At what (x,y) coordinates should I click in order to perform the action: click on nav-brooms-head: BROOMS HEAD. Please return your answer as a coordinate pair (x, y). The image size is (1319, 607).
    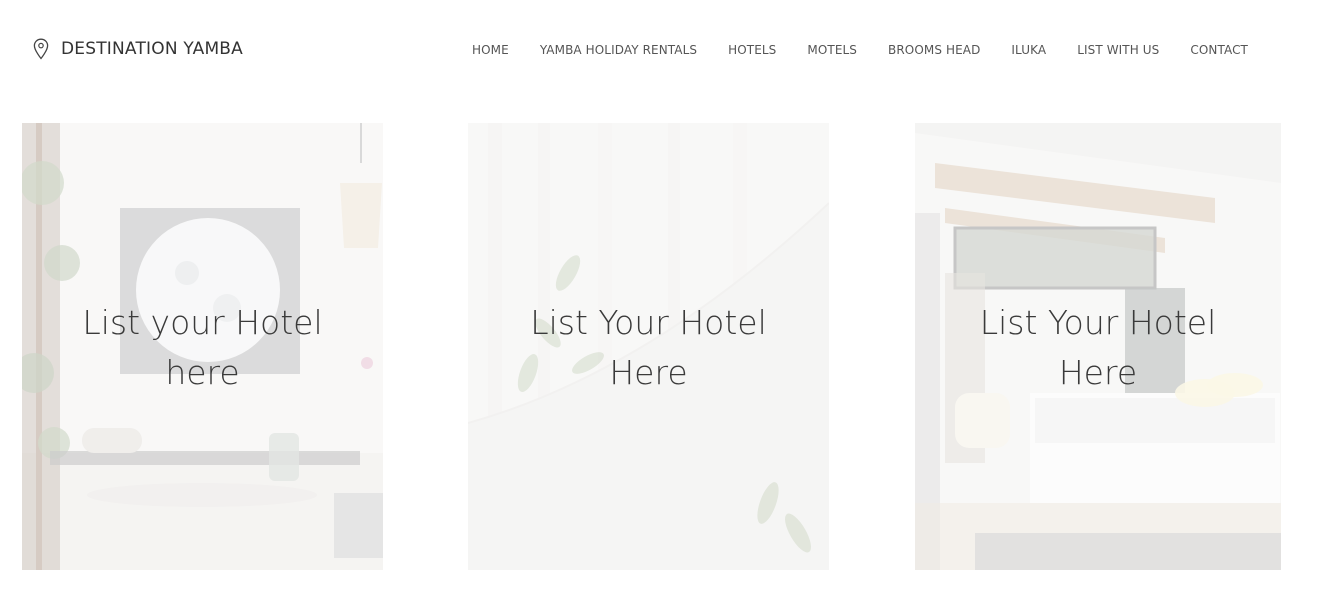
    Looking at the image, I should click on (934, 50).